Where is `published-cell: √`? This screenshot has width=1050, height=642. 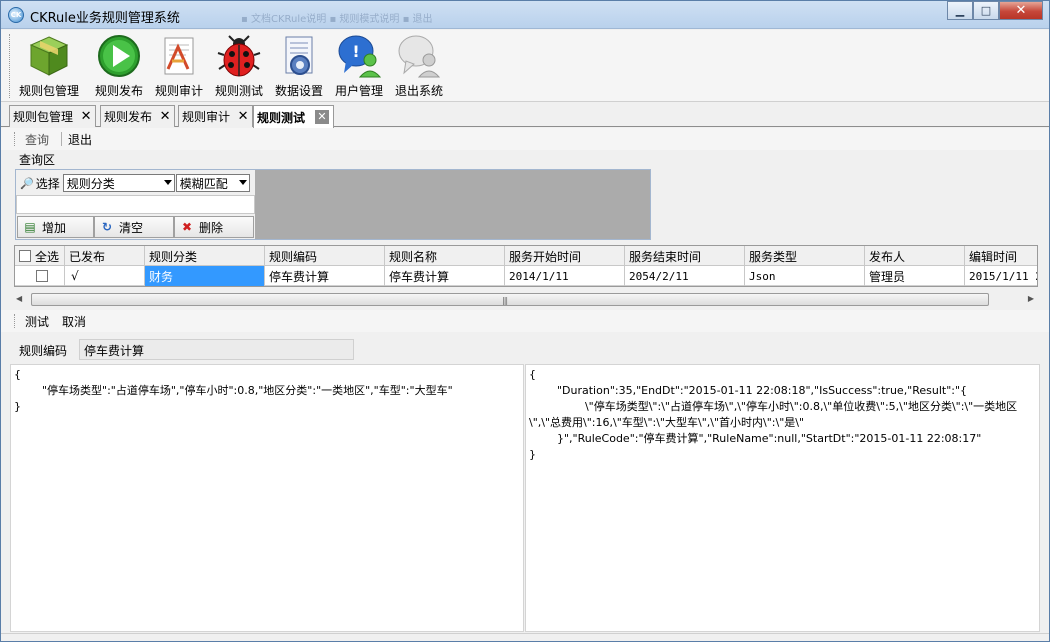 published-cell: √ is located at coordinates (105, 276).